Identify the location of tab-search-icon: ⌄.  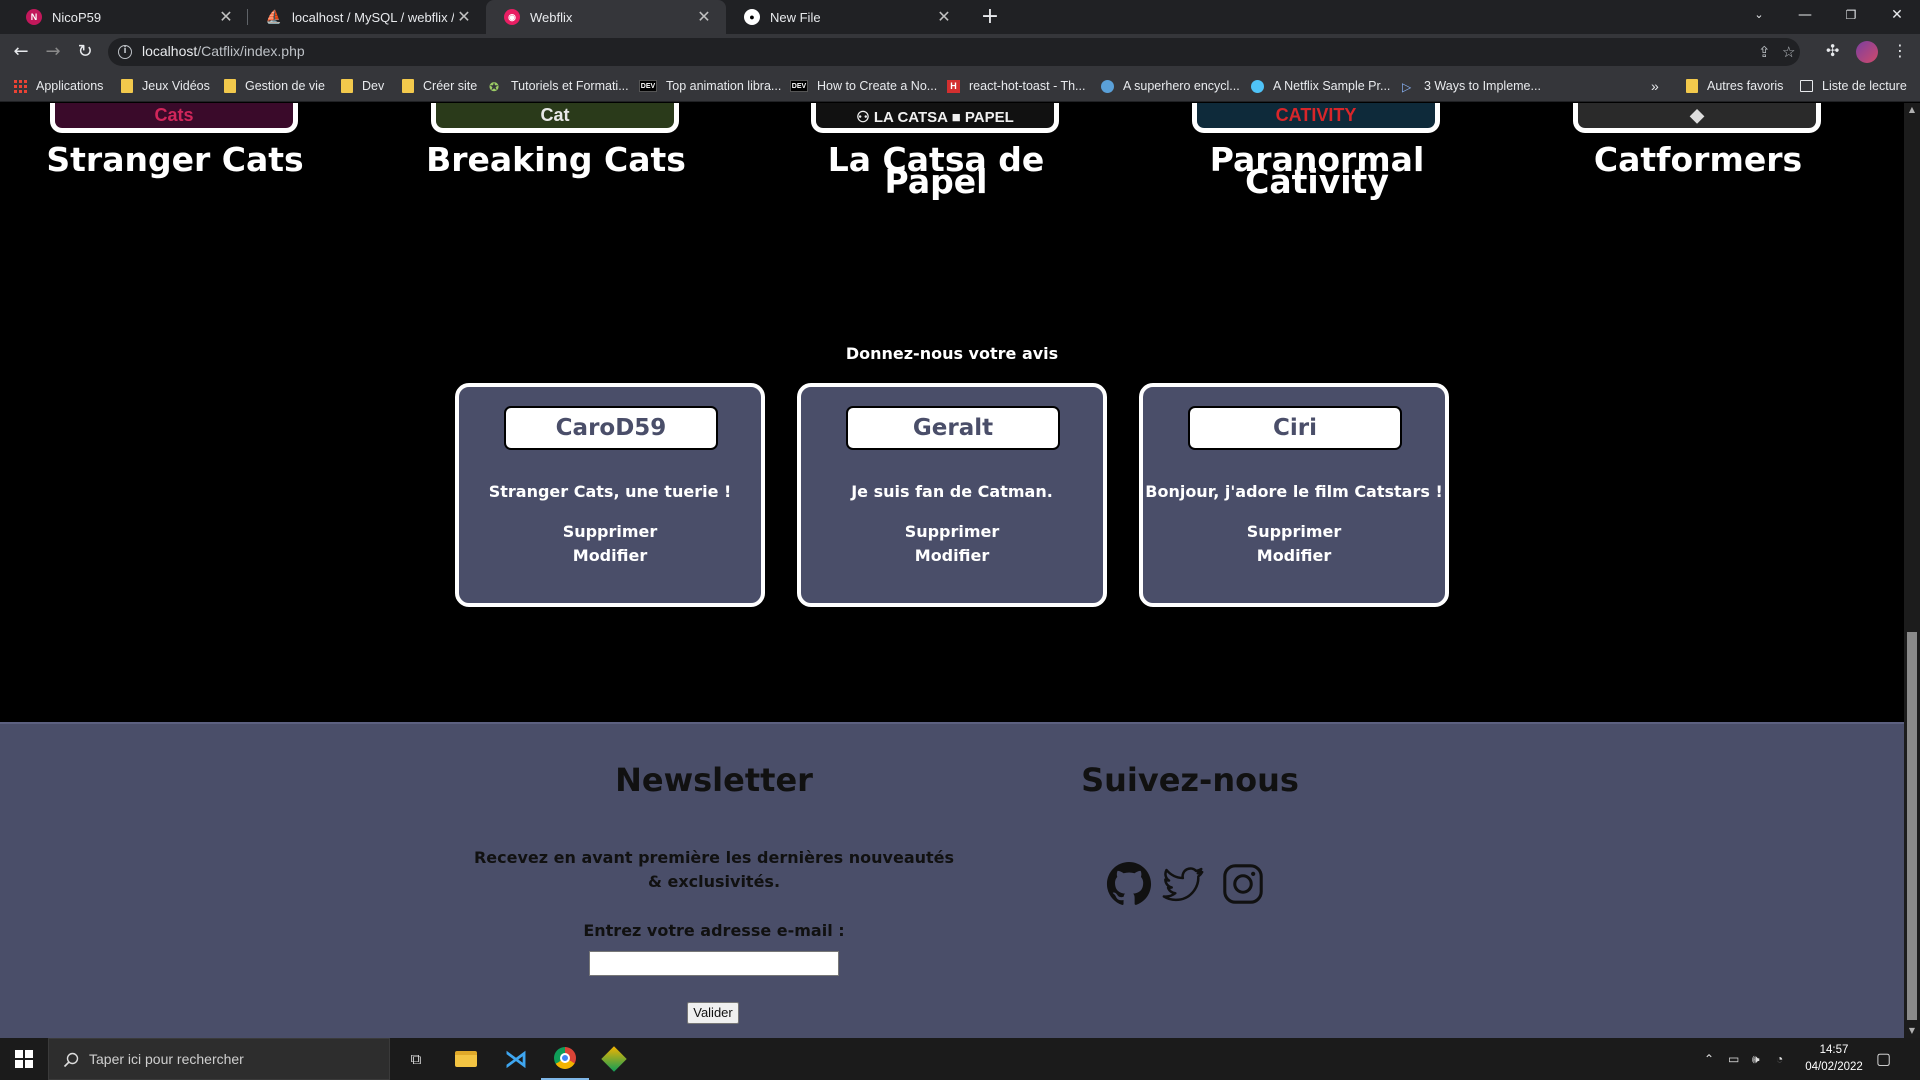
(1759, 15).